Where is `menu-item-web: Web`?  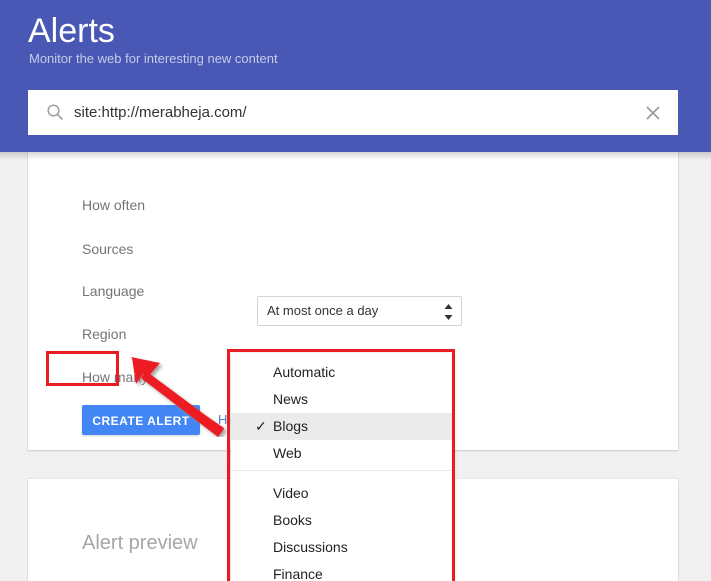 menu-item-web: Web is located at coordinates (341, 453).